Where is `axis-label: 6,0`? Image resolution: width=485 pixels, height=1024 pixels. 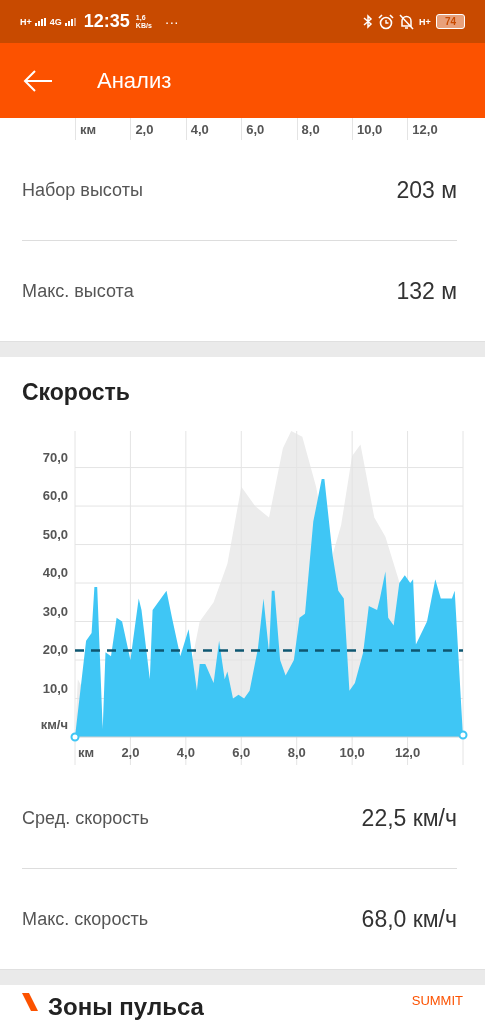 axis-label: 6,0 is located at coordinates (255, 129).